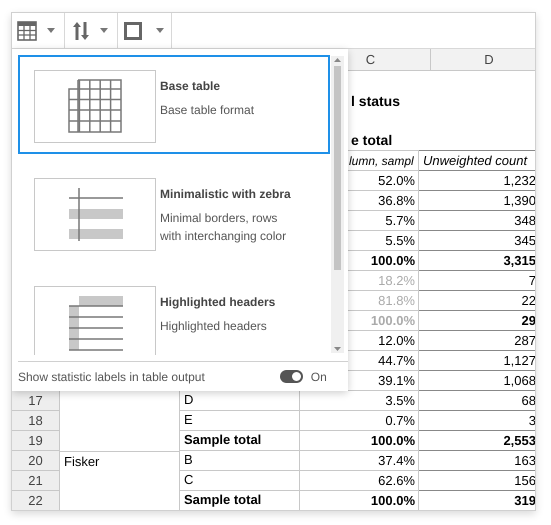  Describe the element at coordinates (318, 377) in the screenshot. I see `toggle-state: On` at that location.